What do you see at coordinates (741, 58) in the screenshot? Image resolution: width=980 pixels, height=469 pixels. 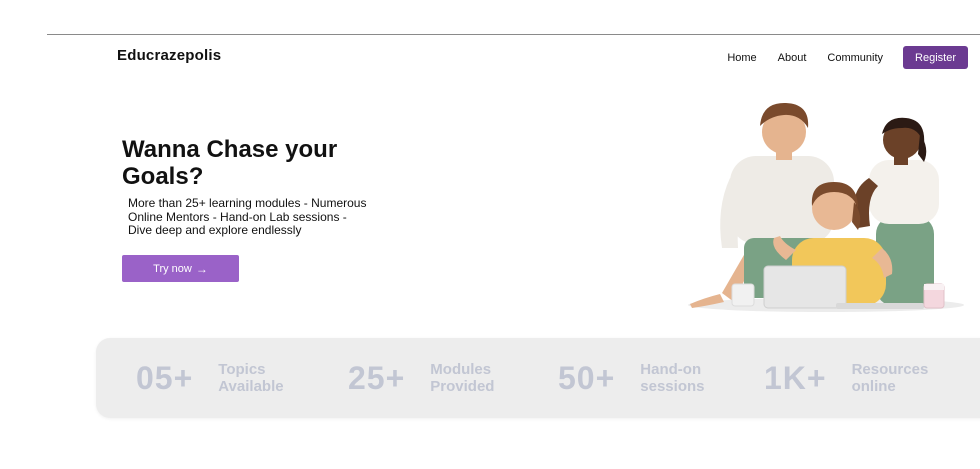 I see `nav-home: Home` at bounding box center [741, 58].